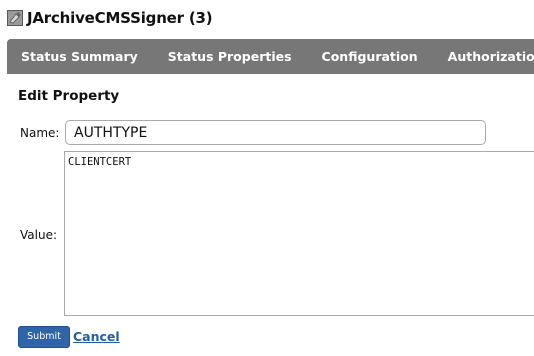 The image size is (534, 356). Describe the element at coordinates (483, 56) in the screenshot. I see `tab-authorization: Authorization` at that location.